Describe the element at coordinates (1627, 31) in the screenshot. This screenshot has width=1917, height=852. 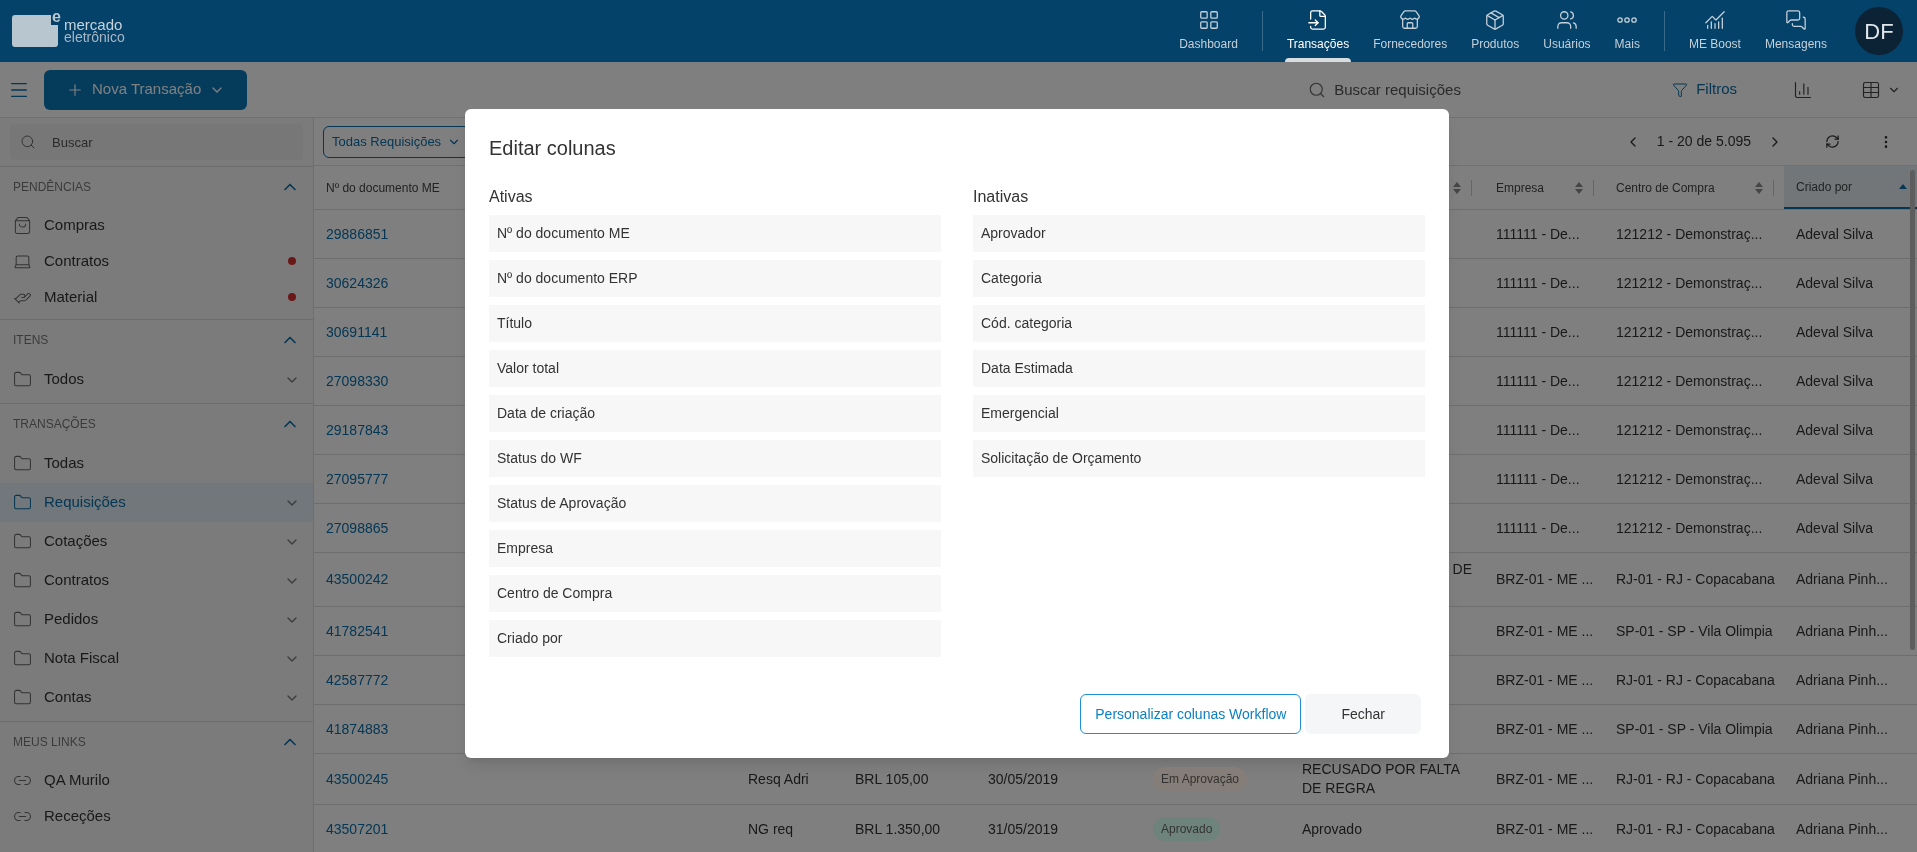
I see `nav-tab: Mais` at that location.